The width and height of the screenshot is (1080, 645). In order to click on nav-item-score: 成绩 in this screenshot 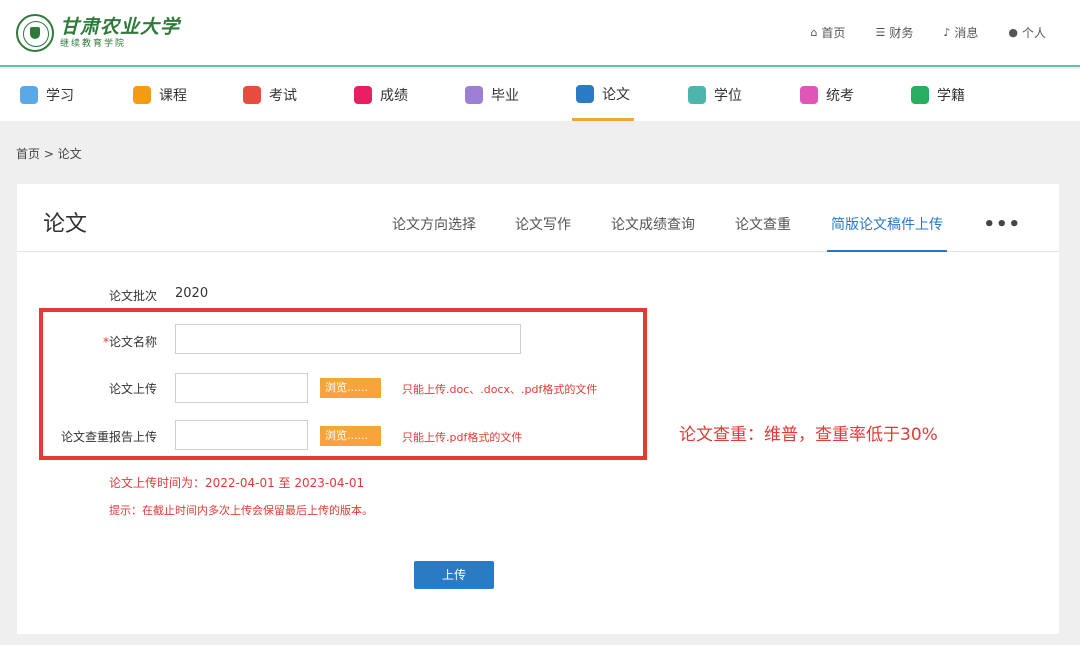, I will do `click(381, 95)`.